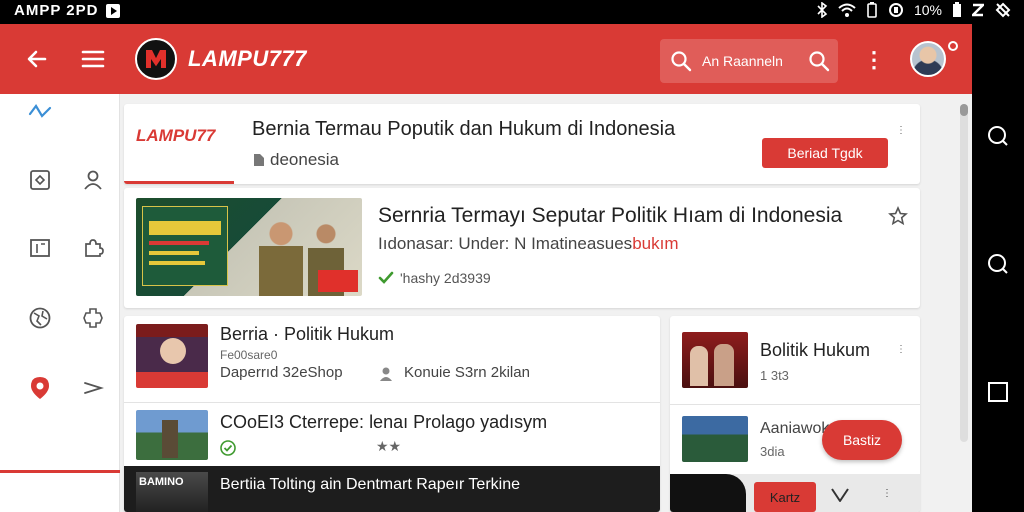  I want to click on list-item-subtitle: Fe00sare0, so click(249, 355).